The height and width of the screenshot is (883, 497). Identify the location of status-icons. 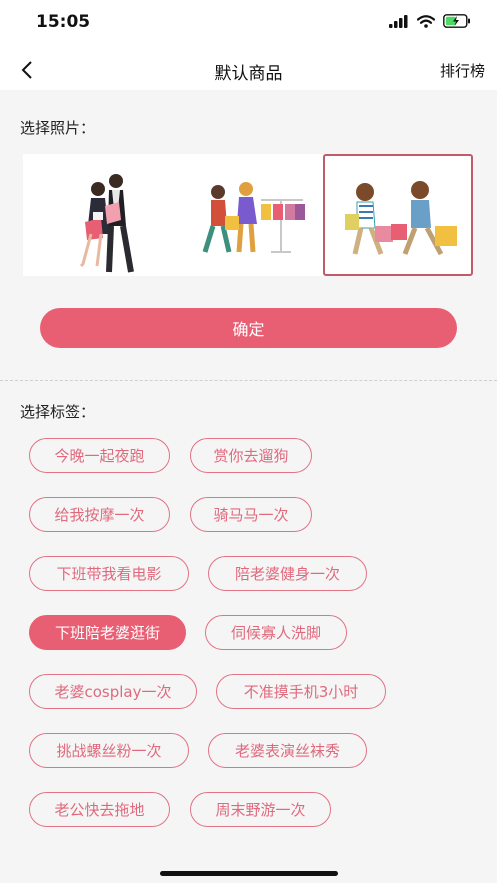
(430, 21).